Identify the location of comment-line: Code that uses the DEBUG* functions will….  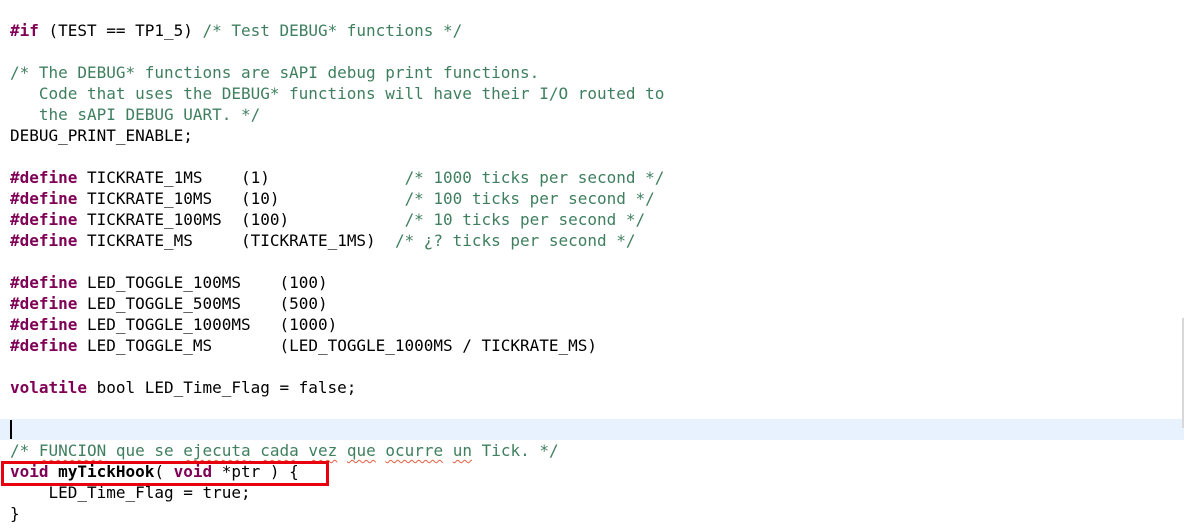
(337, 93).